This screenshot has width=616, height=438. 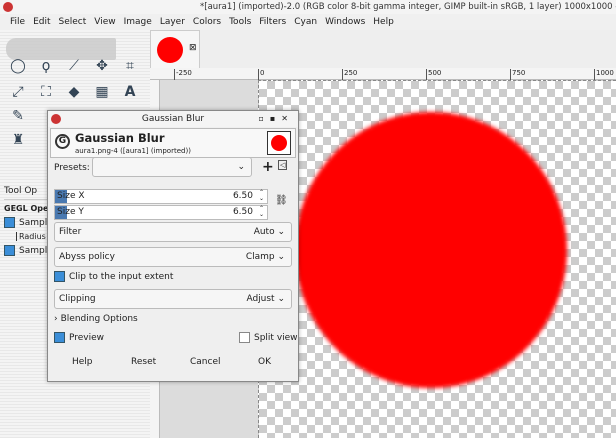 I want to click on cancel-button: Cancel, so click(x=205, y=362).